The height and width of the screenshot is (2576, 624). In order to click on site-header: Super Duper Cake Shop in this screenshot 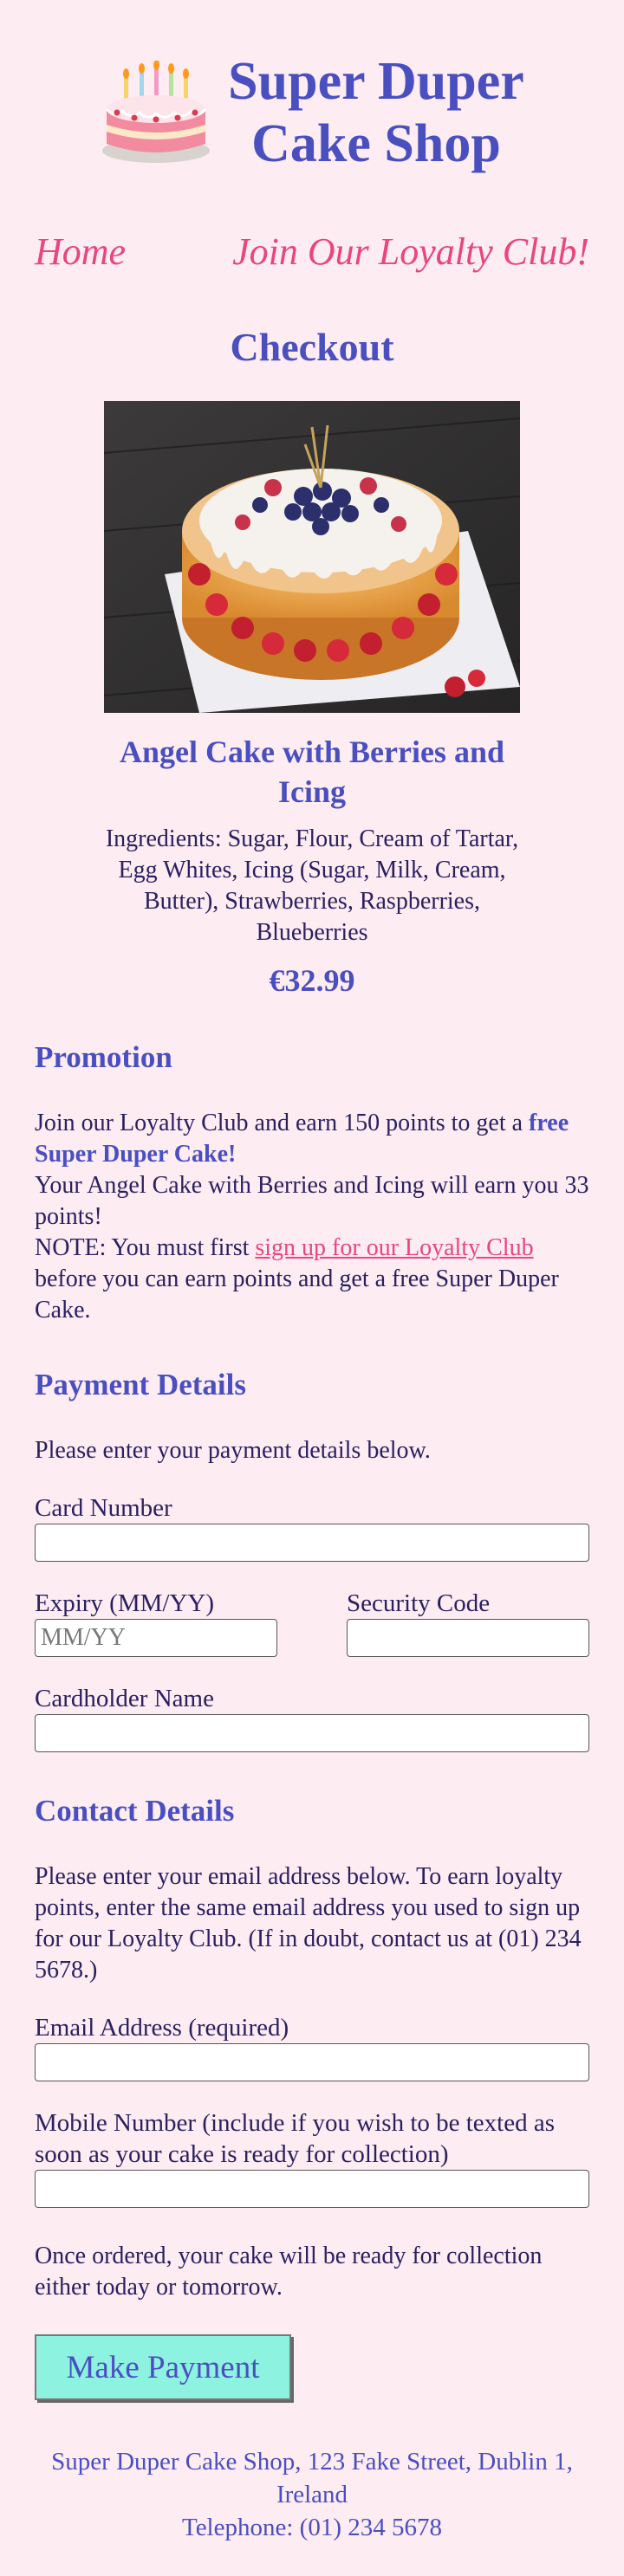, I will do `click(312, 86)`.